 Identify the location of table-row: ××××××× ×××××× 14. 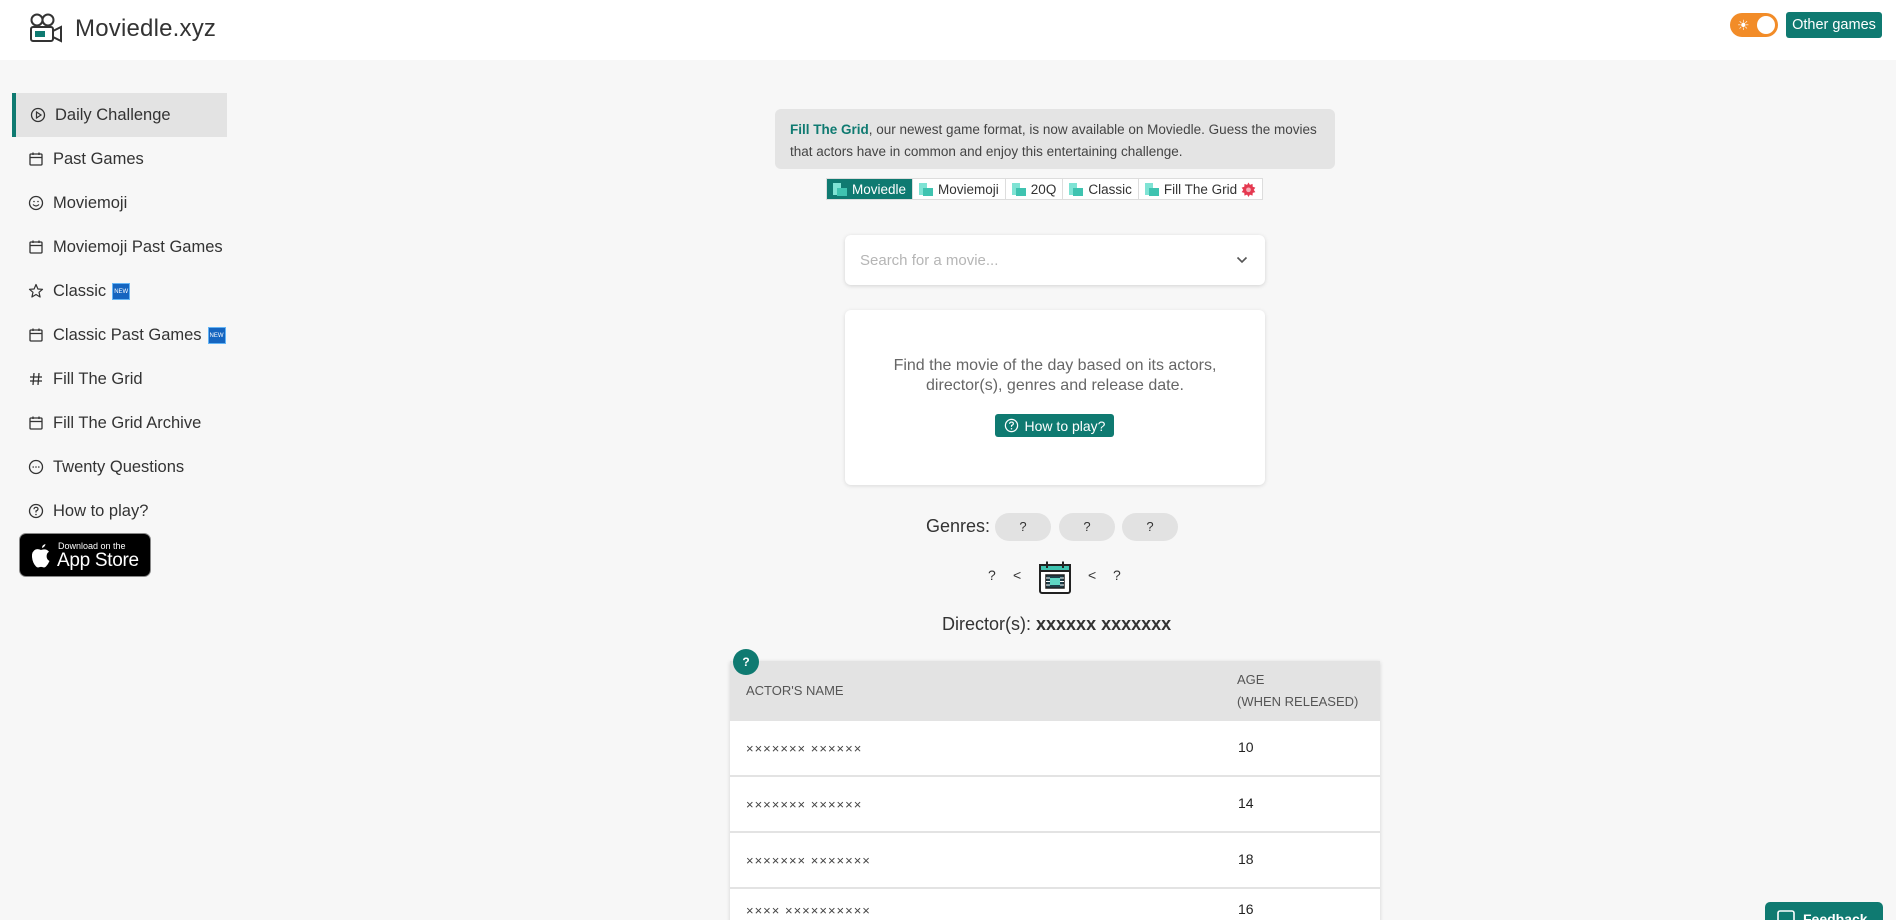
(1055, 805).